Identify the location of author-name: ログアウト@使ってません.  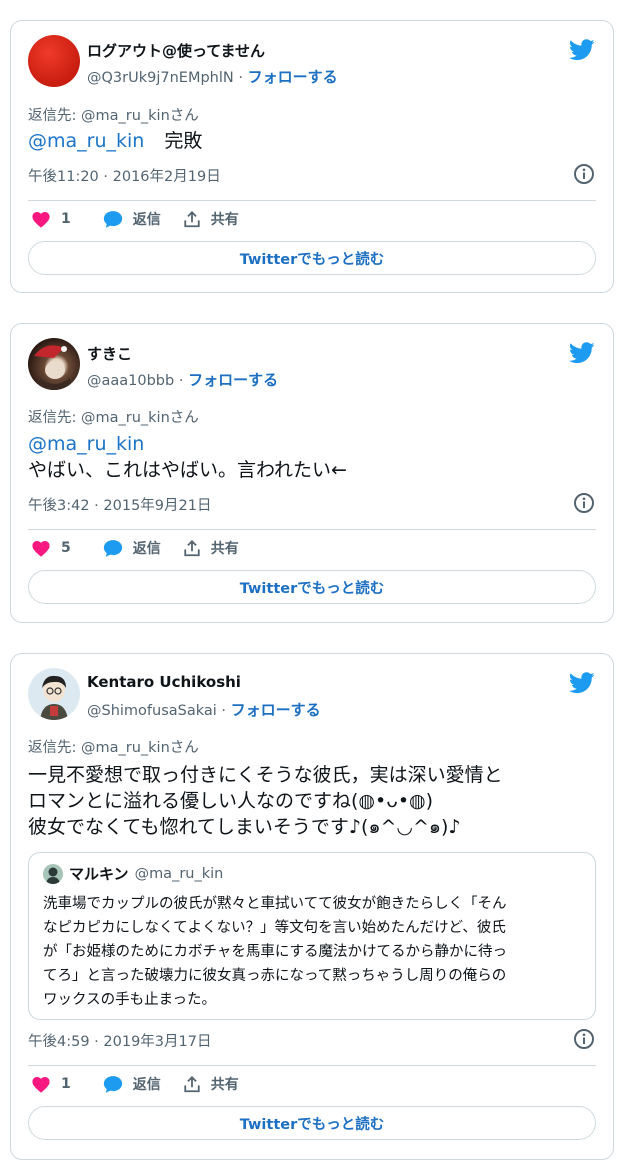
(176, 50).